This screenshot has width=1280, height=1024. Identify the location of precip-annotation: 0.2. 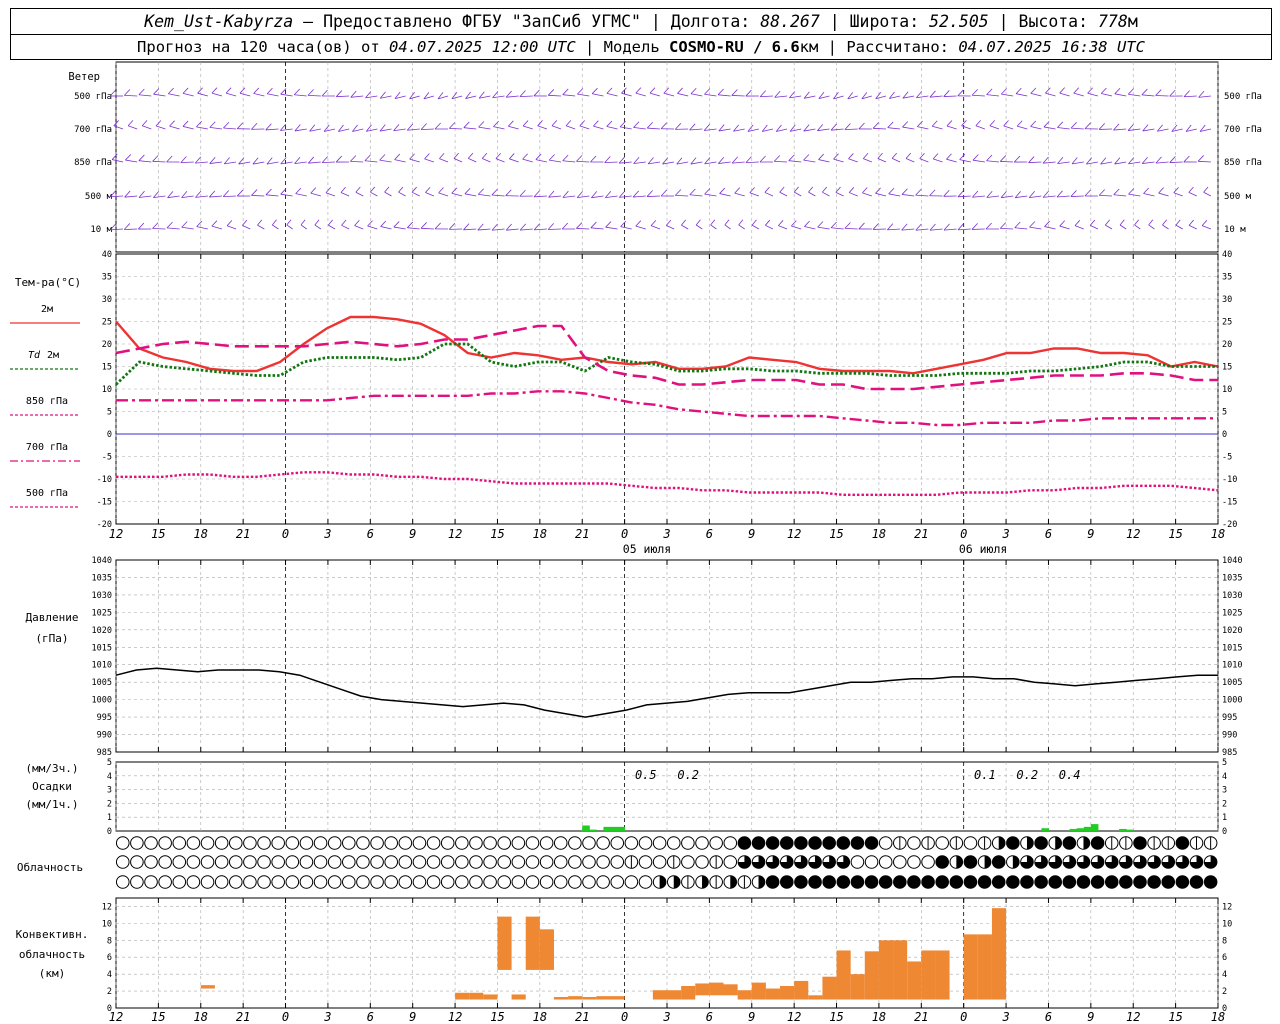
(688, 775).